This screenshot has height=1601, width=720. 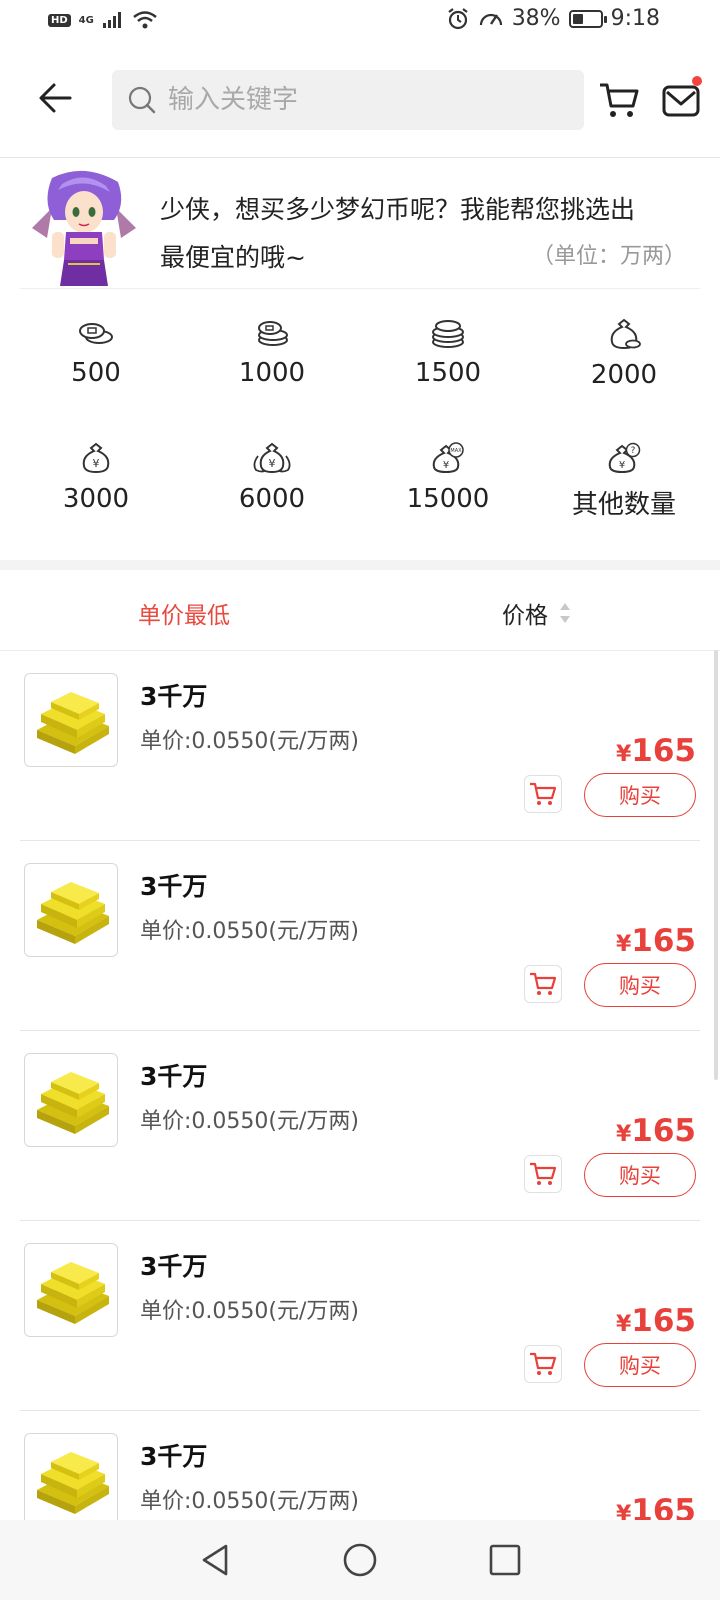 What do you see at coordinates (625, 334) in the screenshot?
I see `money-bag-icon` at bounding box center [625, 334].